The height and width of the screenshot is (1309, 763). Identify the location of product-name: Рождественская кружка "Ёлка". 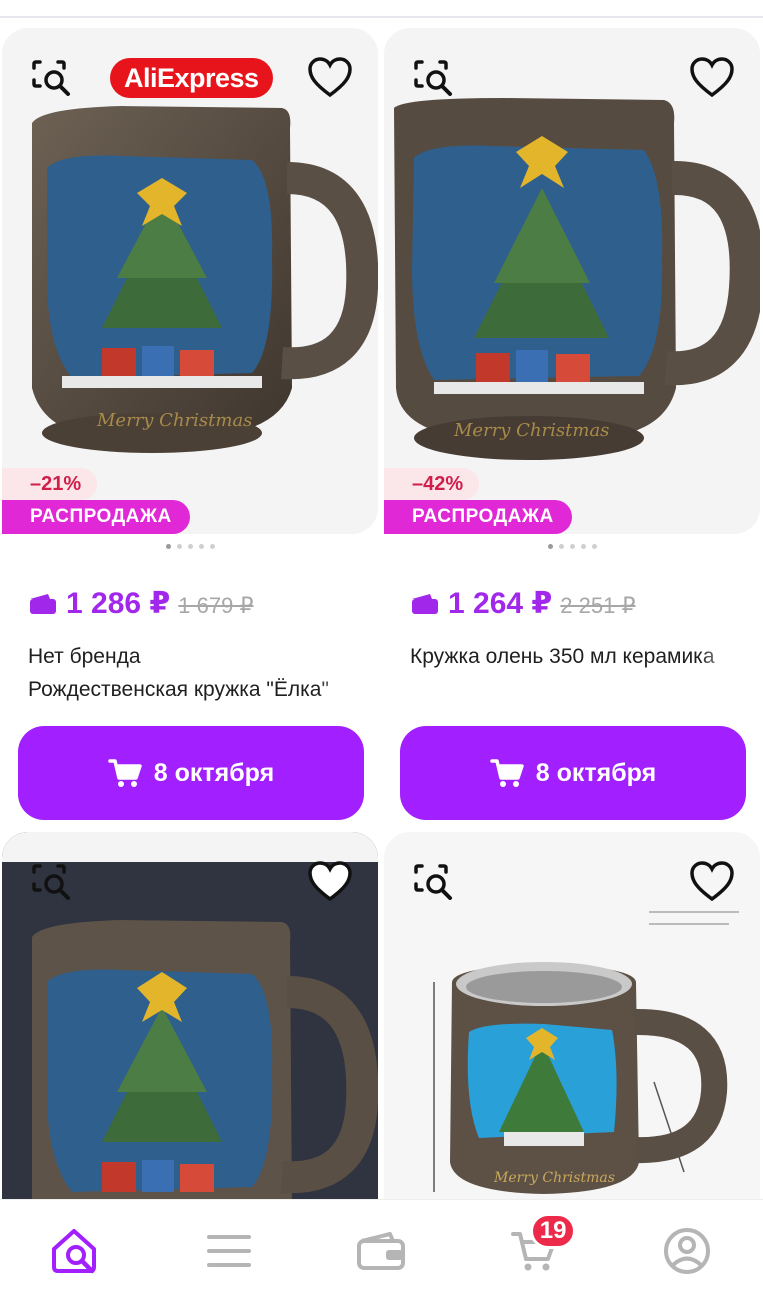
(178, 689).